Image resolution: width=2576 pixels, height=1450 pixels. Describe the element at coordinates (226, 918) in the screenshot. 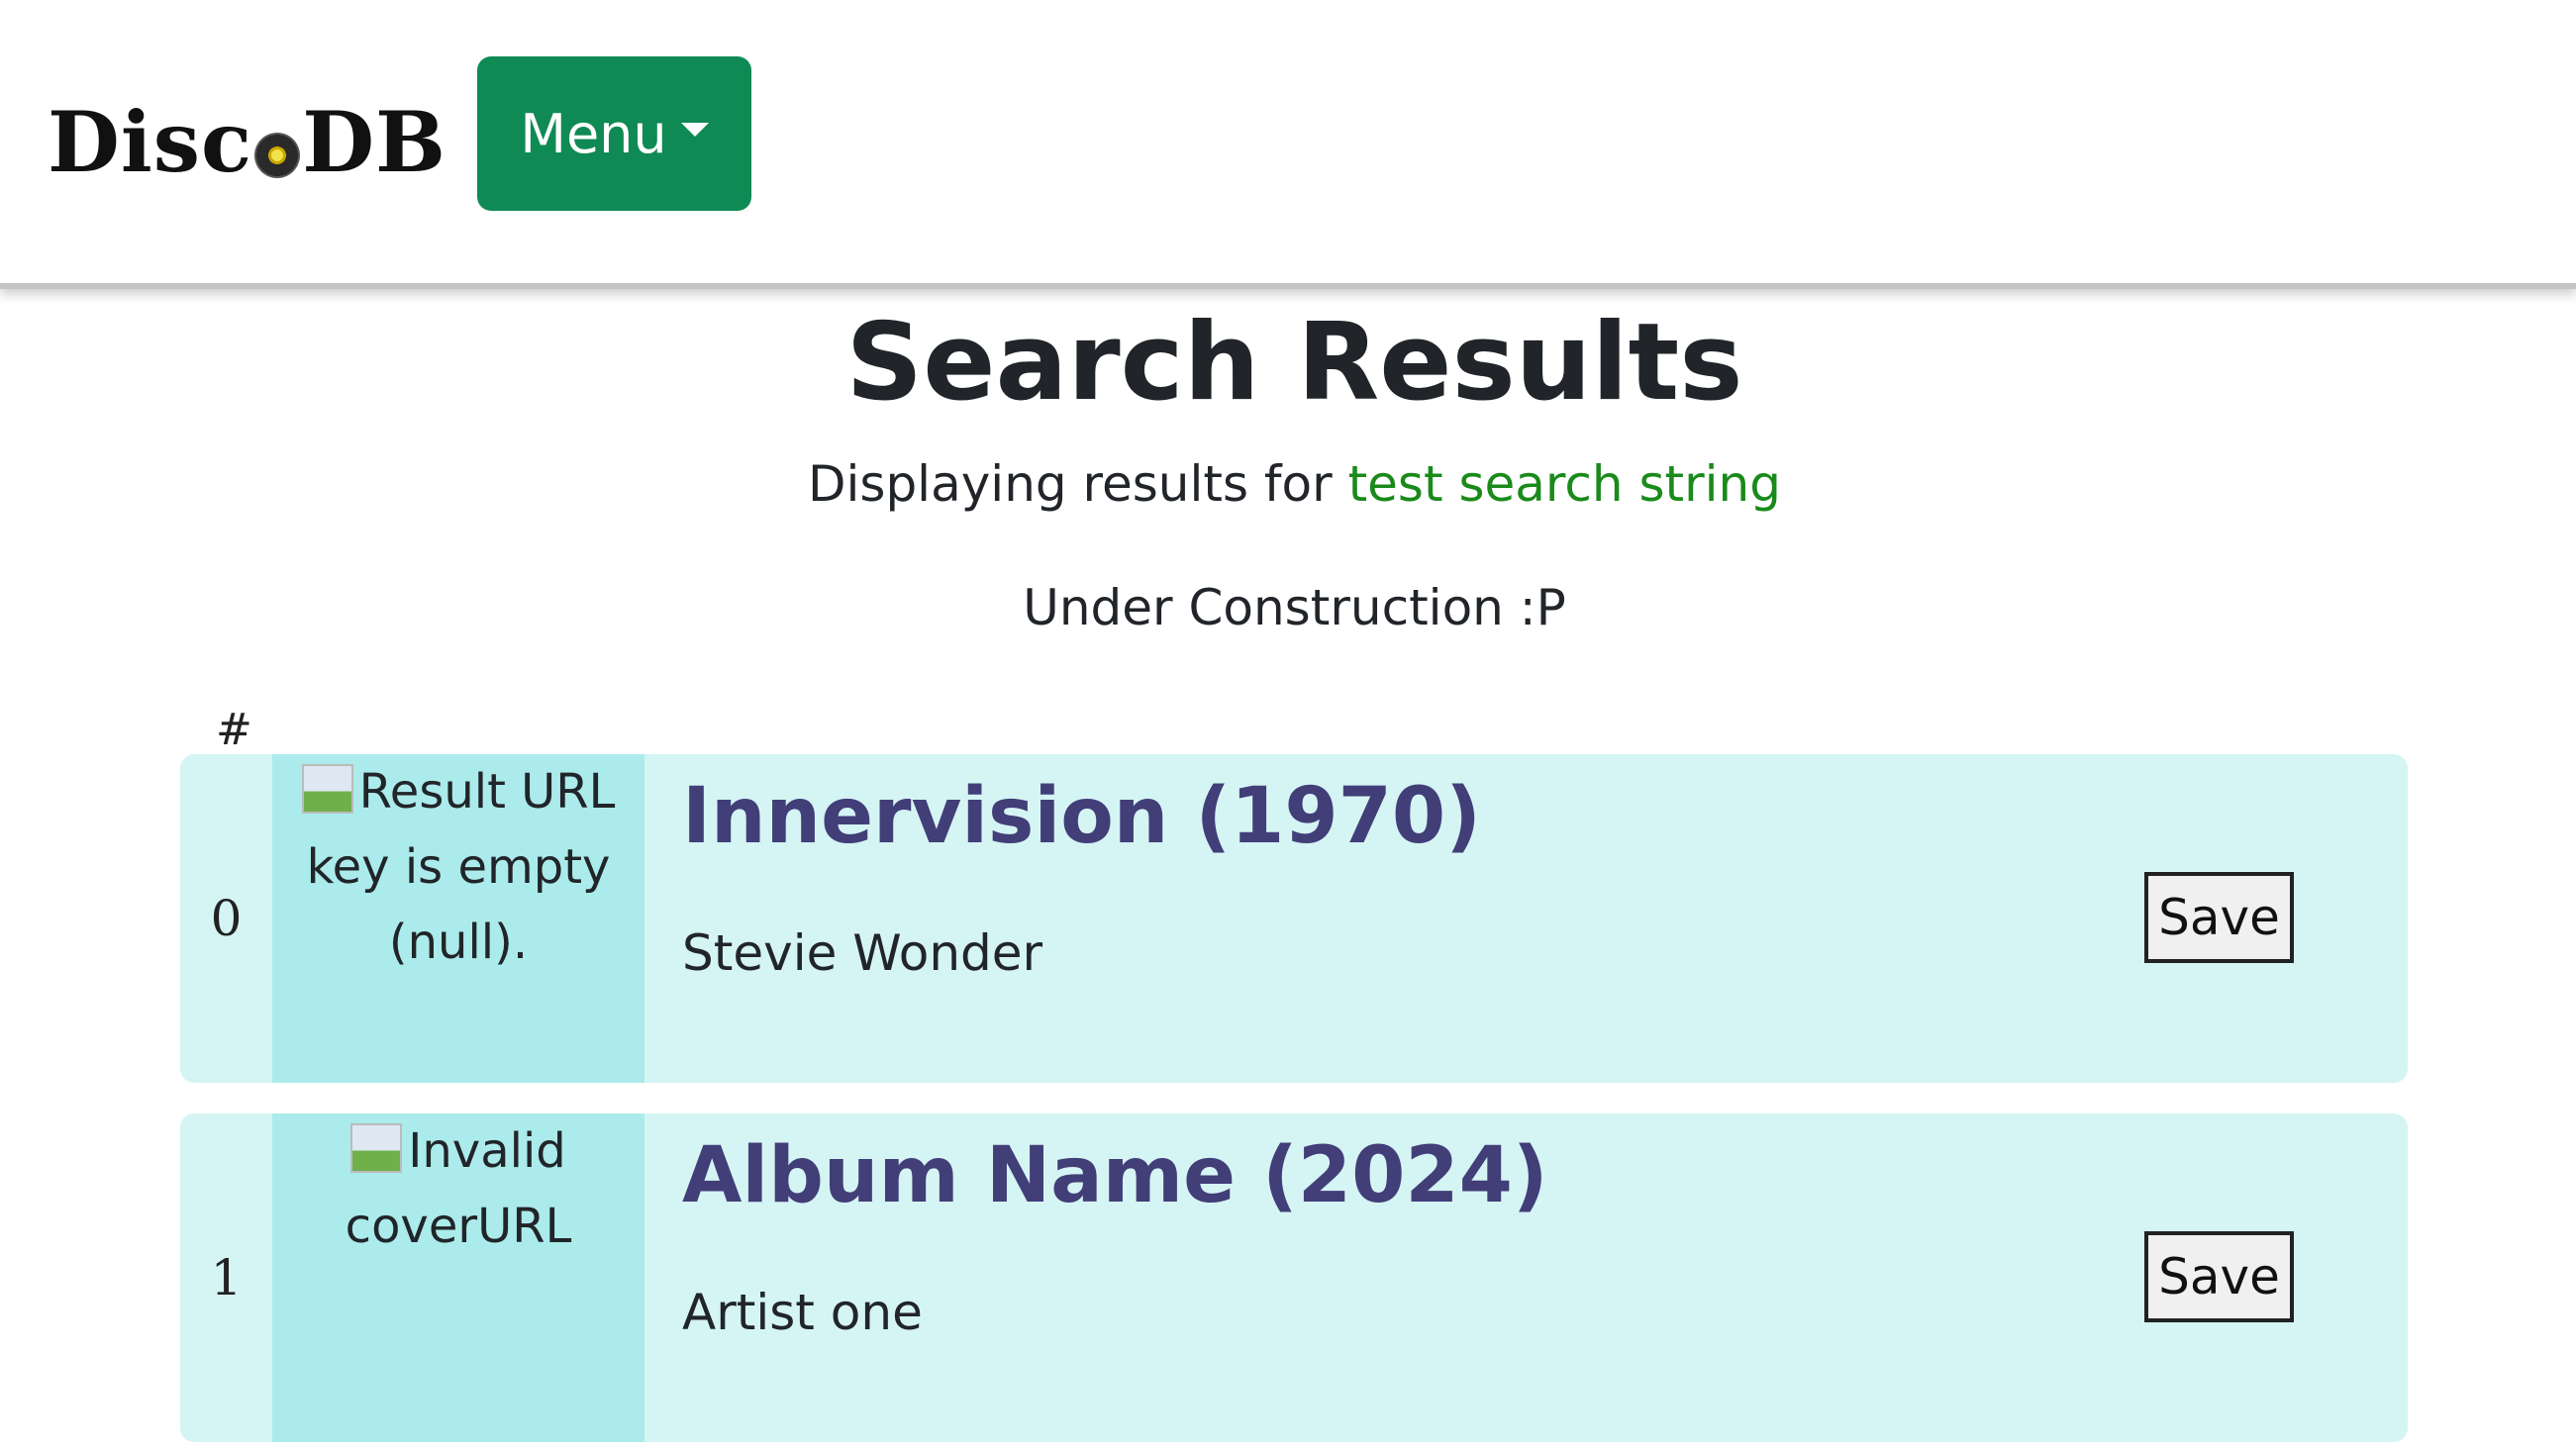

I see `result-index: 0` at that location.